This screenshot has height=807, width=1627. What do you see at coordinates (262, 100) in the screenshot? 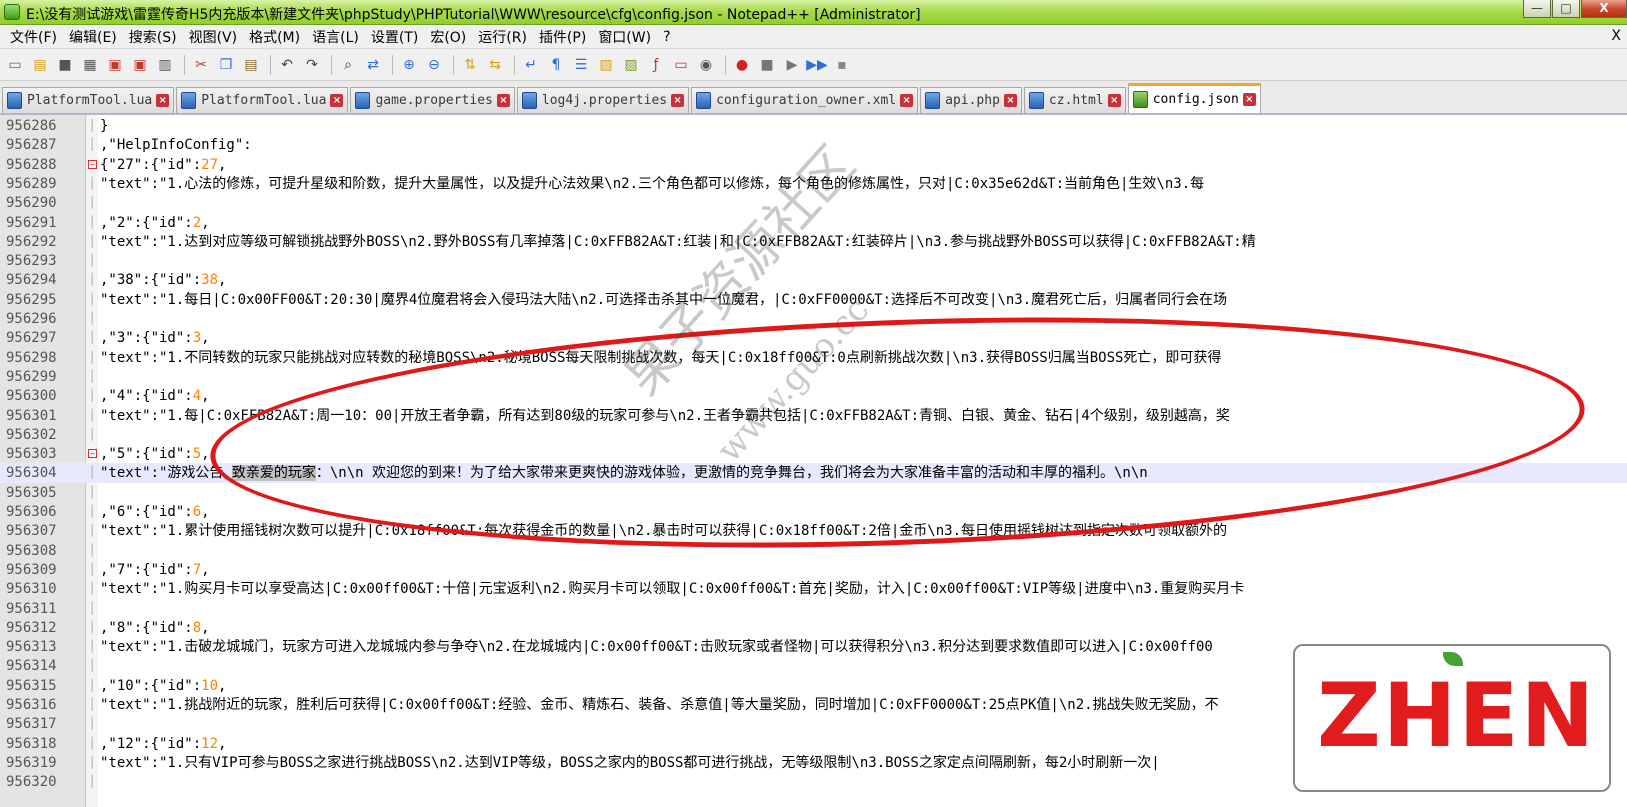
I see `tab-1: PlatformTool.lua ×` at bounding box center [262, 100].